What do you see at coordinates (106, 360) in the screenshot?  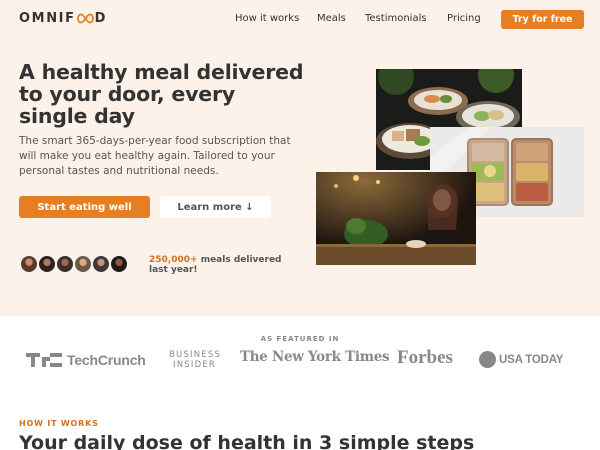 I see `techcrunch-wordmark: TechCrunch` at bounding box center [106, 360].